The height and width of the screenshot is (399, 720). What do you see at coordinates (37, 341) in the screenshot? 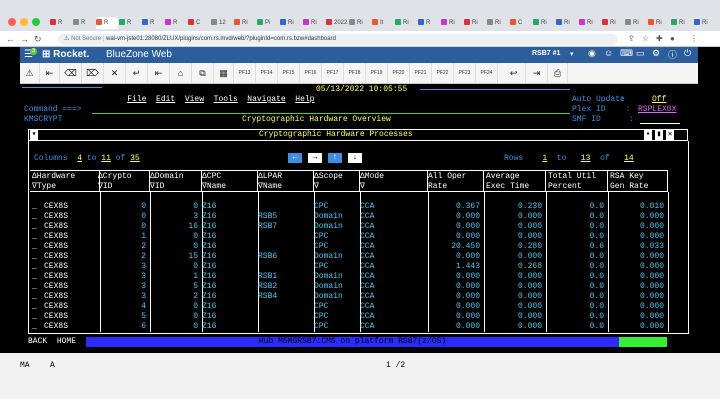
I see `back-key: BACK` at bounding box center [37, 341].